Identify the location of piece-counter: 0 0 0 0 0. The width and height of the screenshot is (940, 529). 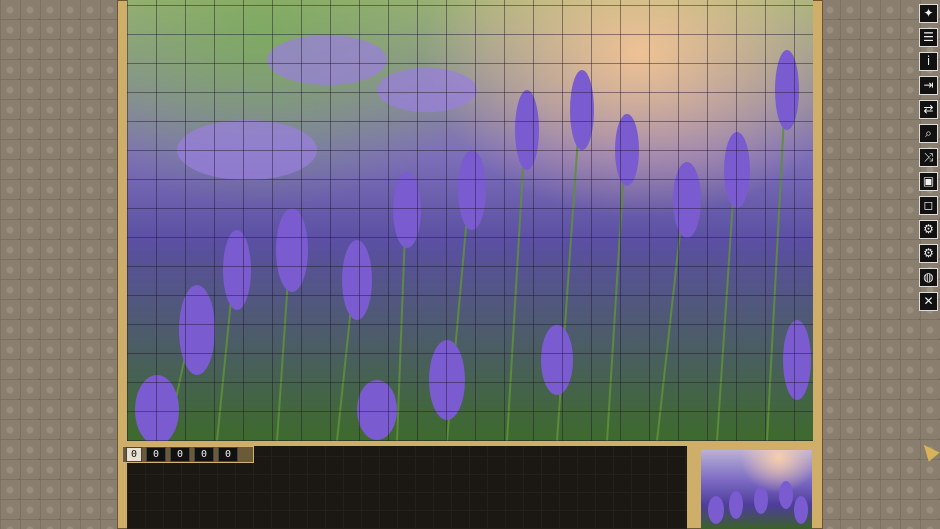
(188, 454).